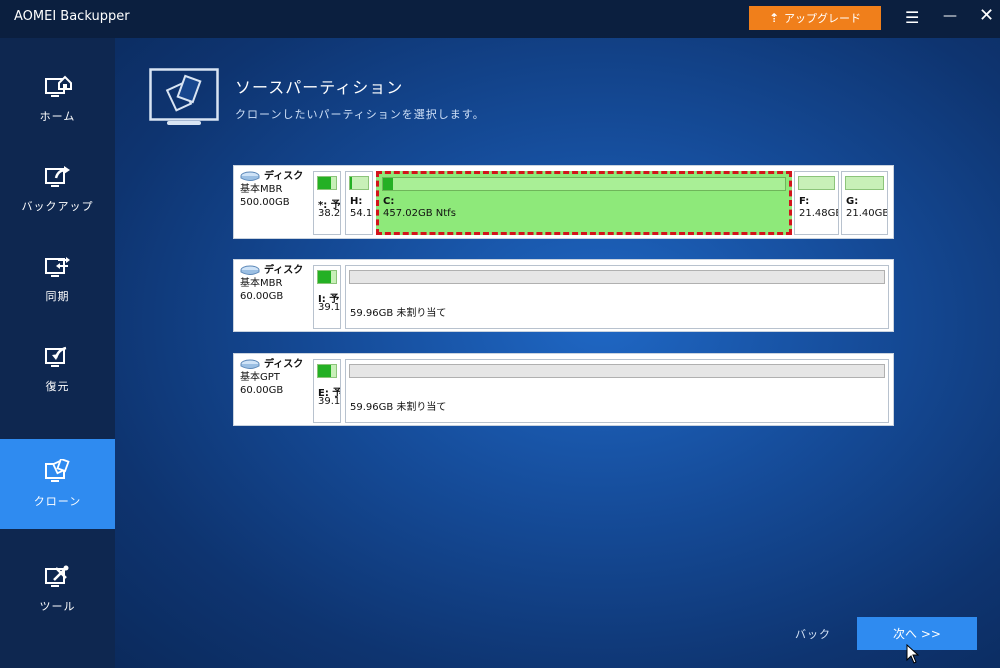 The height and width of the screenshot is (668, 1000). Describe the element at coordinates (56, 576) in the screenshot. I see `tools-icon` at that location.